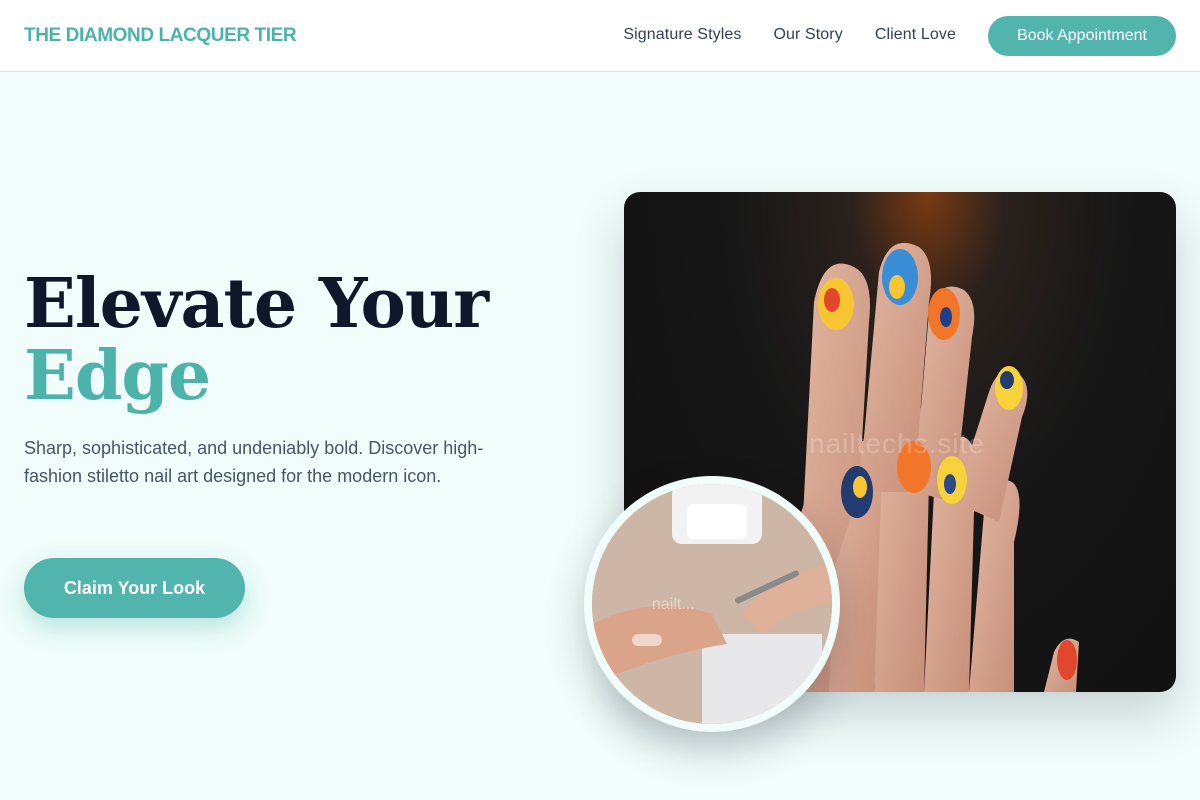 Image resolution: width=1200 pixels, height=800 pixels. I want to click on hero-headline: Elevate Your Edge, so click(256, 340).